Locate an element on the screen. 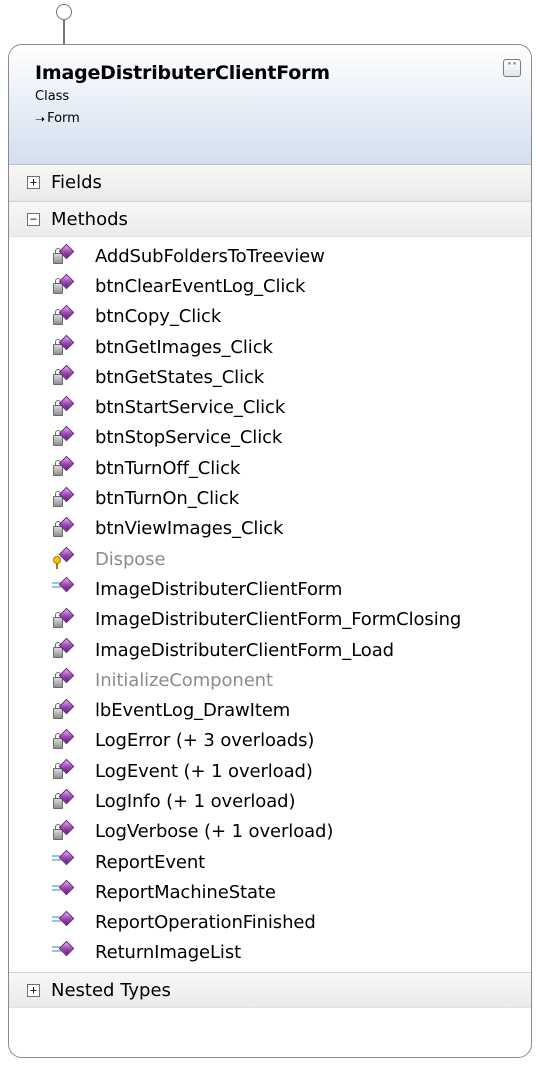 This screenshot has height=1065, width=536. method-item: btnGetImages_Click is located at coordinates (270, 347).